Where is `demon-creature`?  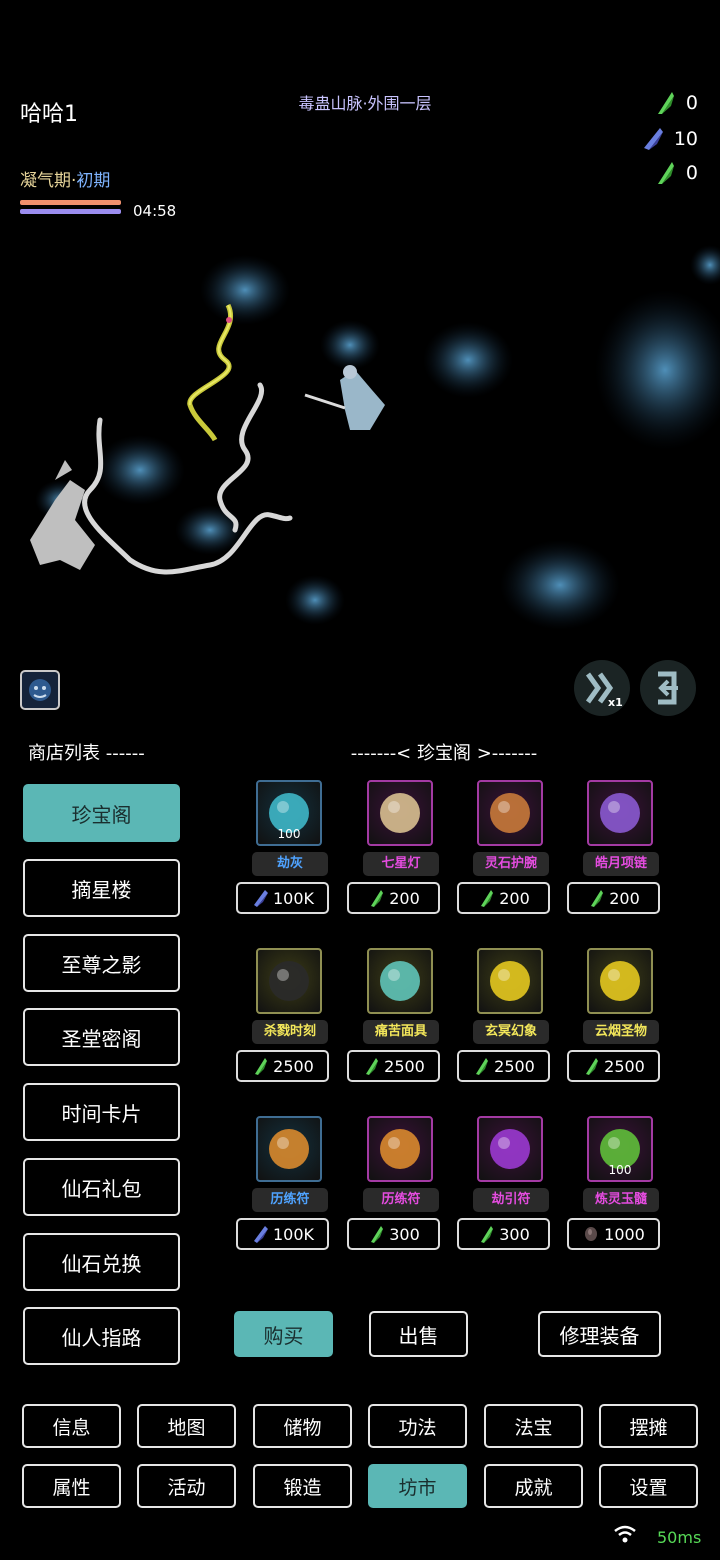
demon-creature is located at coordinates (62, 515).